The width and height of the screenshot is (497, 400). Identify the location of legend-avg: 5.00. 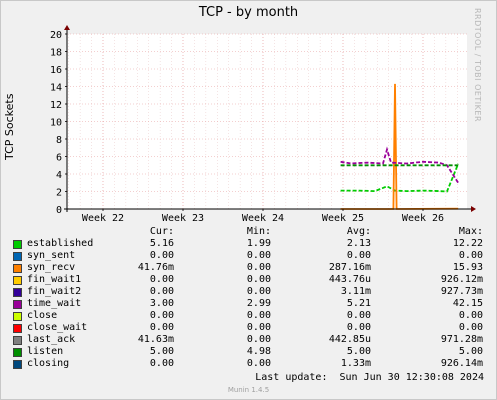
(358, 351).